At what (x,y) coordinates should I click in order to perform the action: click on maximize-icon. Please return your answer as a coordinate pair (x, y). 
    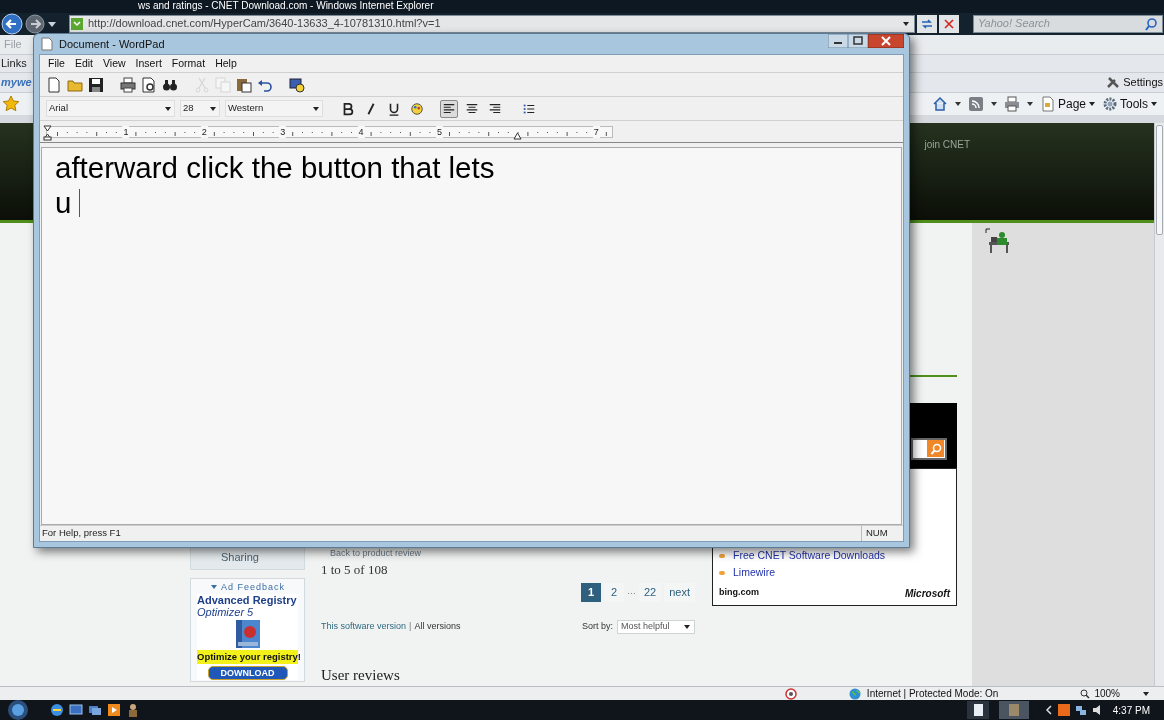
    Looking at the image, I should click on (858, 41).